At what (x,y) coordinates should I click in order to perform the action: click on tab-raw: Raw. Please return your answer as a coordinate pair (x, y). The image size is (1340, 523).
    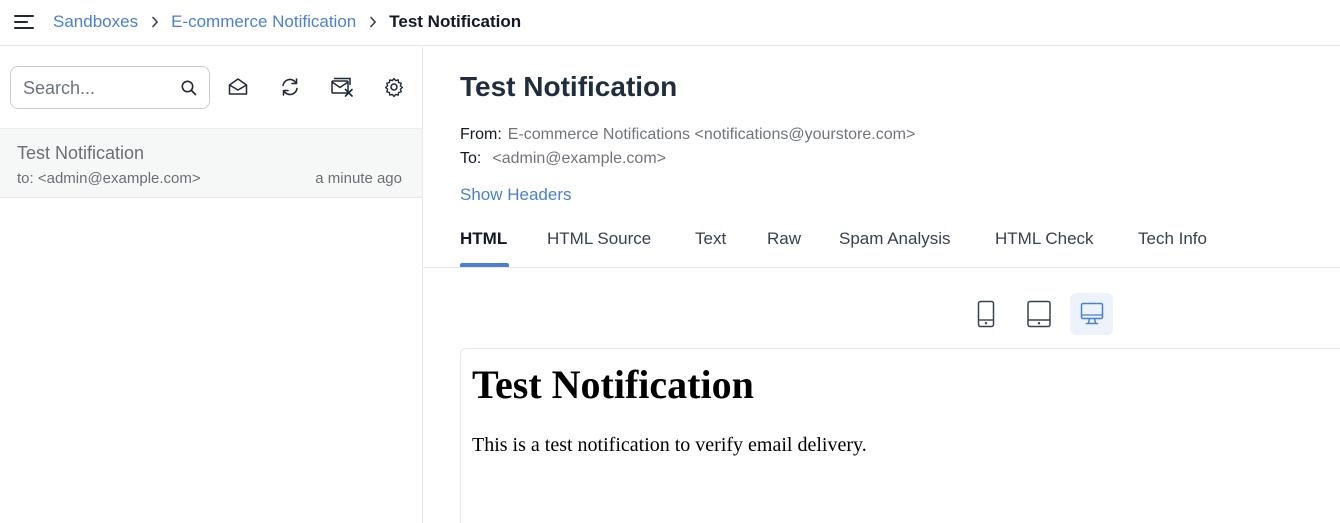
    Looking at the image, I should click on (784, 239).